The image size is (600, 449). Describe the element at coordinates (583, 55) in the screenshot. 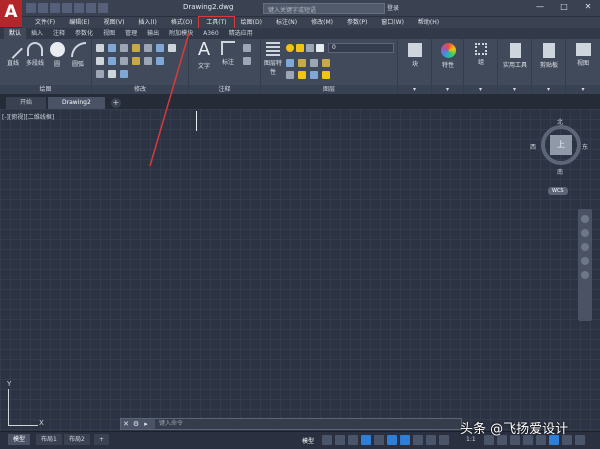

I see `view-tool: 视图` at that location.